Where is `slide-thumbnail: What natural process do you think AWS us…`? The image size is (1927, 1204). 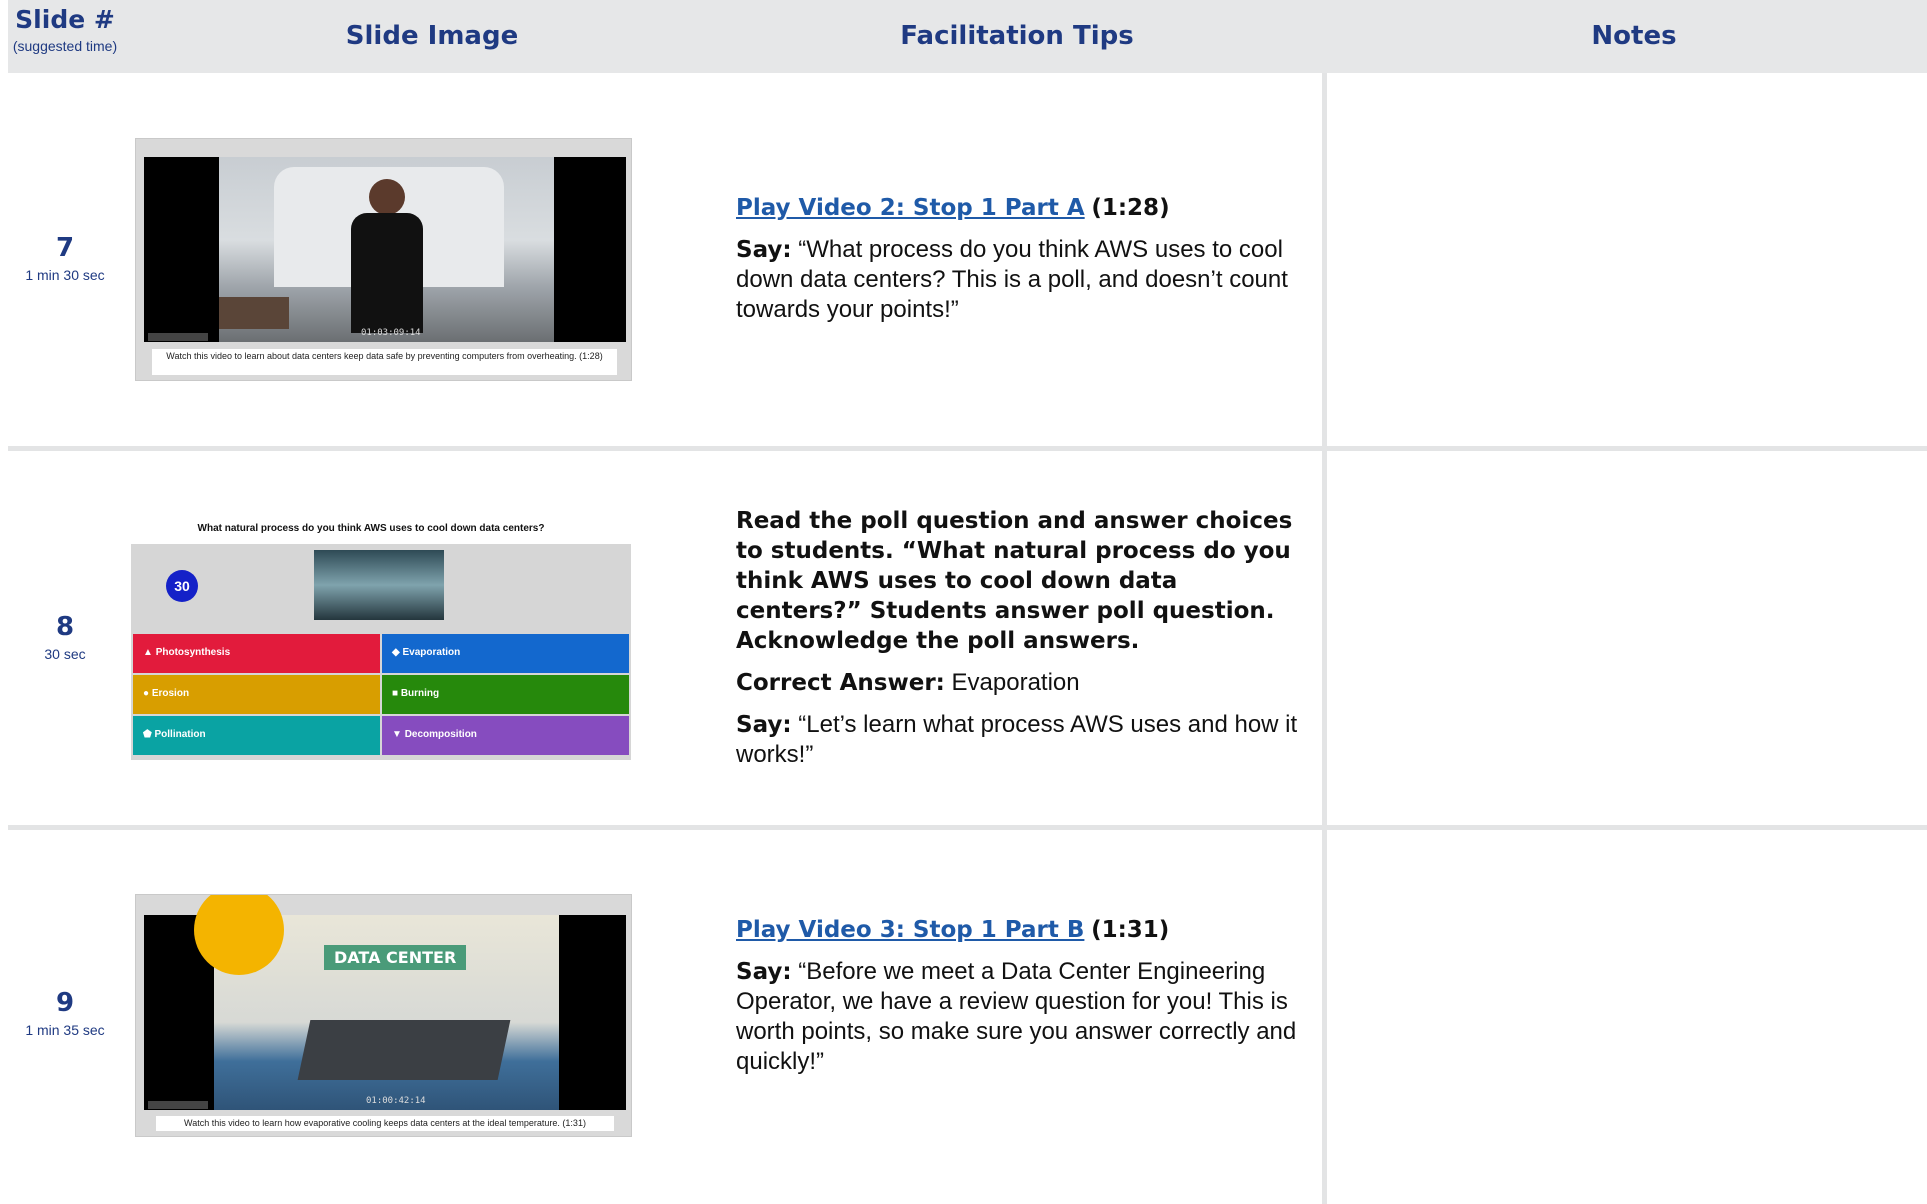 slide-thumbnail: What natural process do you think AWS us… is located at coordinates (381, 636).